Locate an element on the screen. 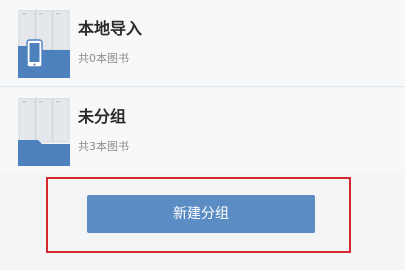  new-group-button: 新建分组 is located at coordinates (201, 214).